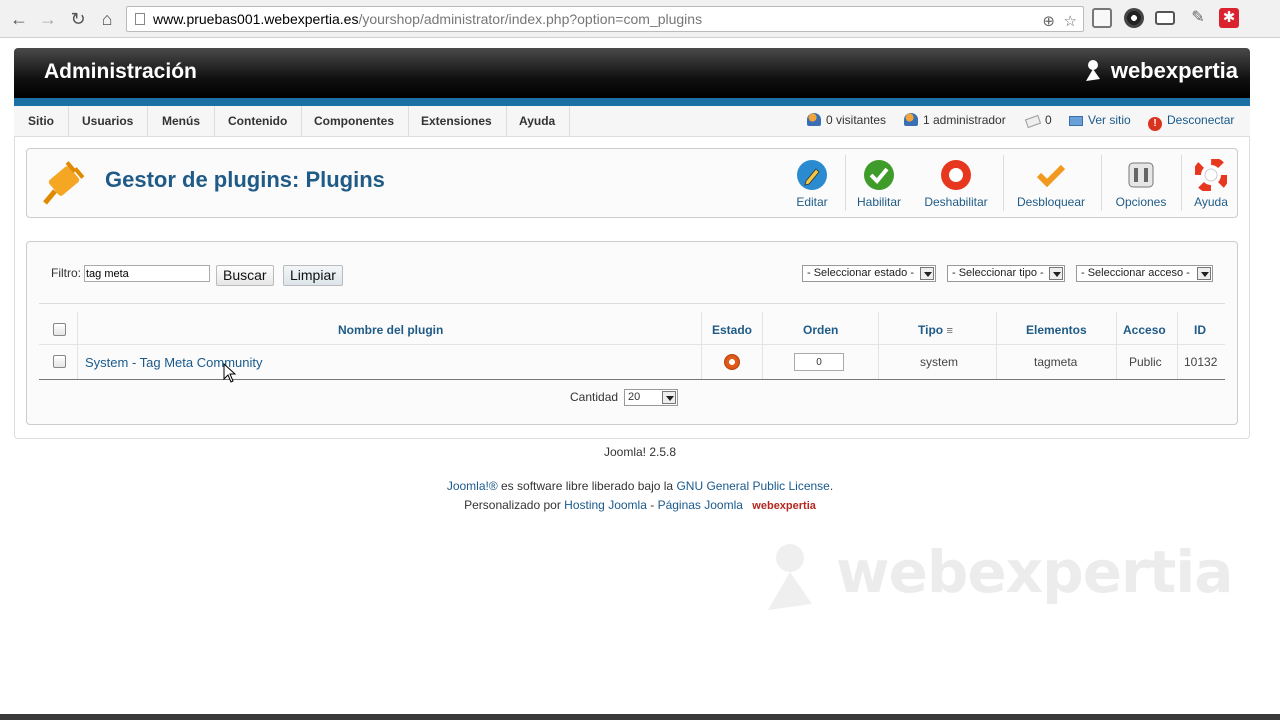 This screenshot has height=720, width=1280. Describe the element at coordinates (605, 505) in the screenshot. I see `hosting-joomla-link: Hosting Joomla` at that location.